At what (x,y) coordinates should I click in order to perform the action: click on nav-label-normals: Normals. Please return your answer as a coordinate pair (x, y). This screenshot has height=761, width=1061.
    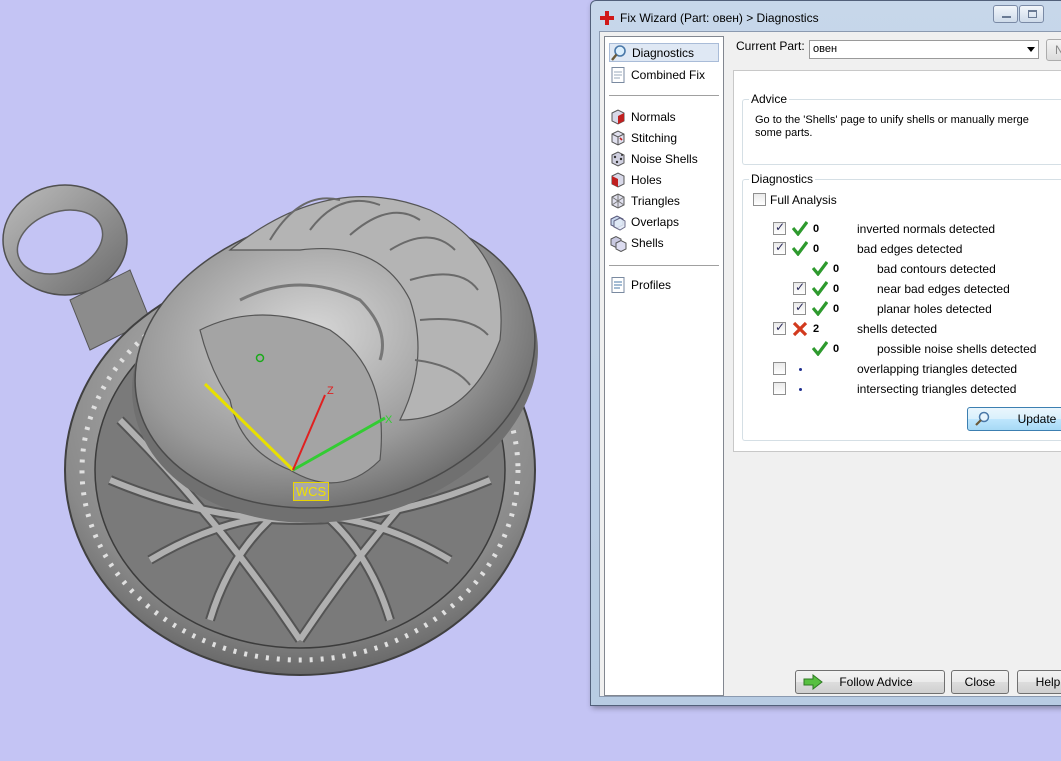
    Looking at the image, I should click on (653, 116).